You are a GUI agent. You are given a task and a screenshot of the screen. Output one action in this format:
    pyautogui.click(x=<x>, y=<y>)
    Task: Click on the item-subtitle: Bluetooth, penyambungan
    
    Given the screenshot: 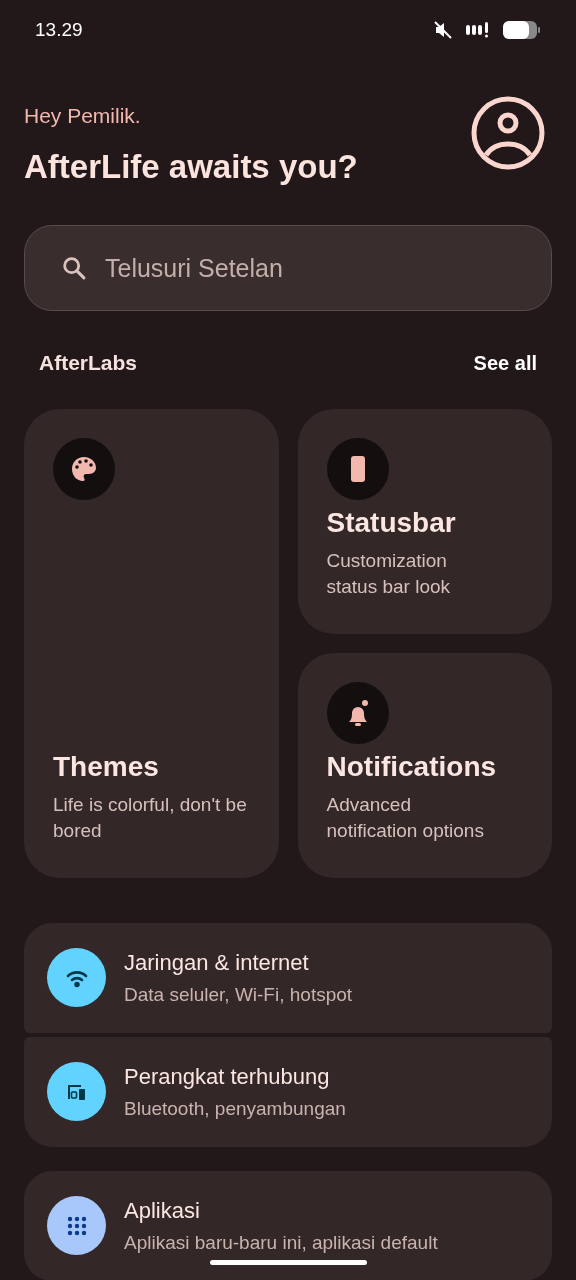 What is the action you would take?
    pyautogui.click(x=235, y=1108)
    